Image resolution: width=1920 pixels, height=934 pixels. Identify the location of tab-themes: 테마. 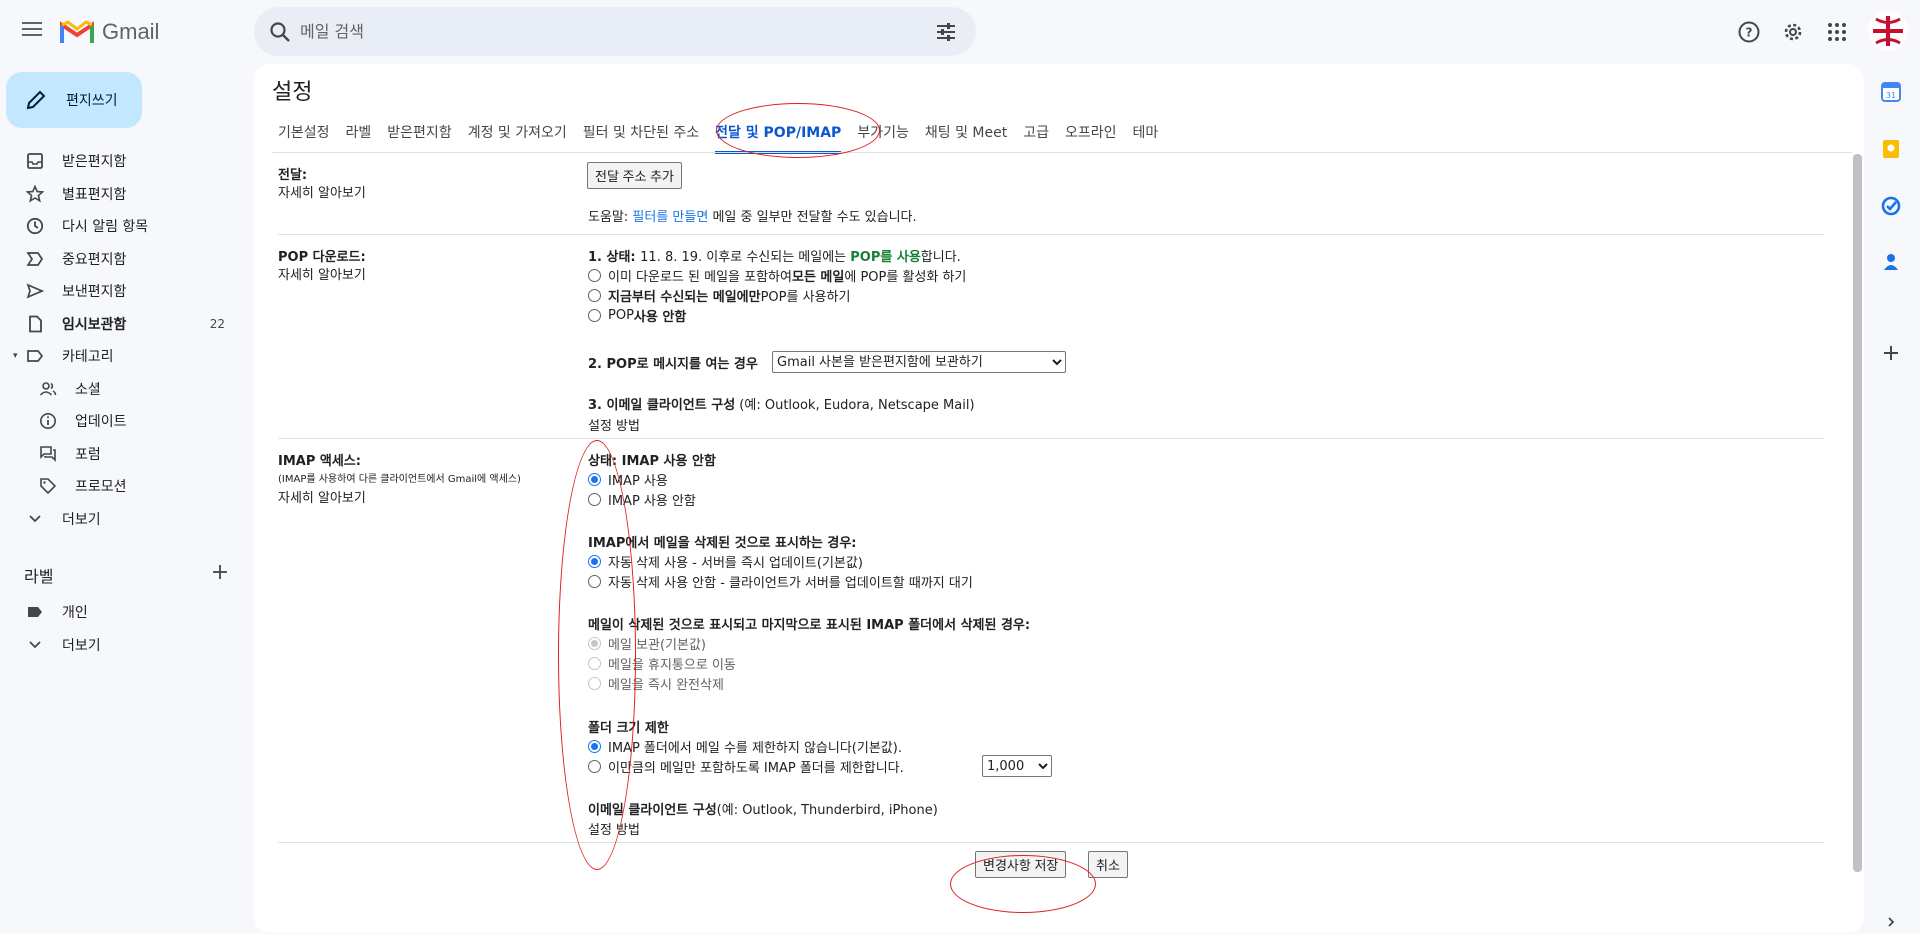
(1146, 138).